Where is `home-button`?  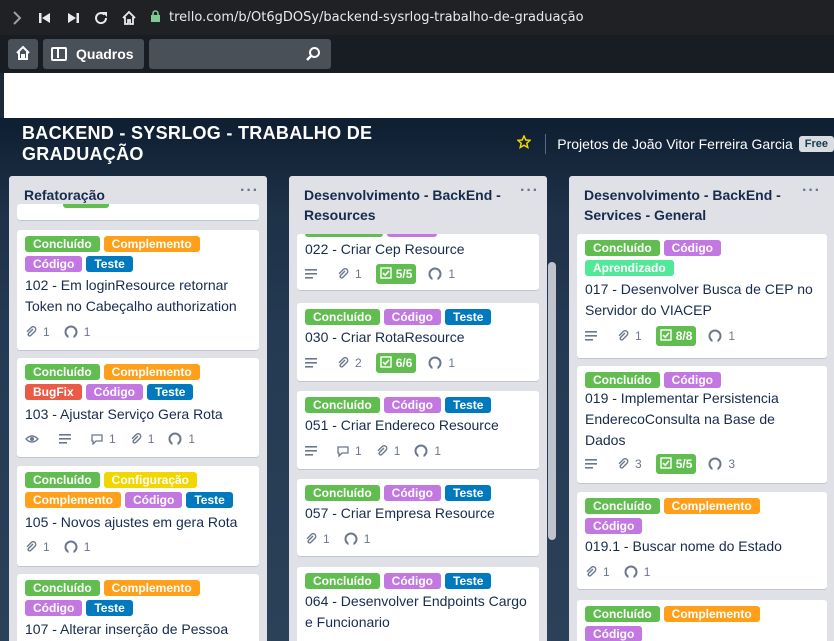
home-button is located at coordinates (23, 54).